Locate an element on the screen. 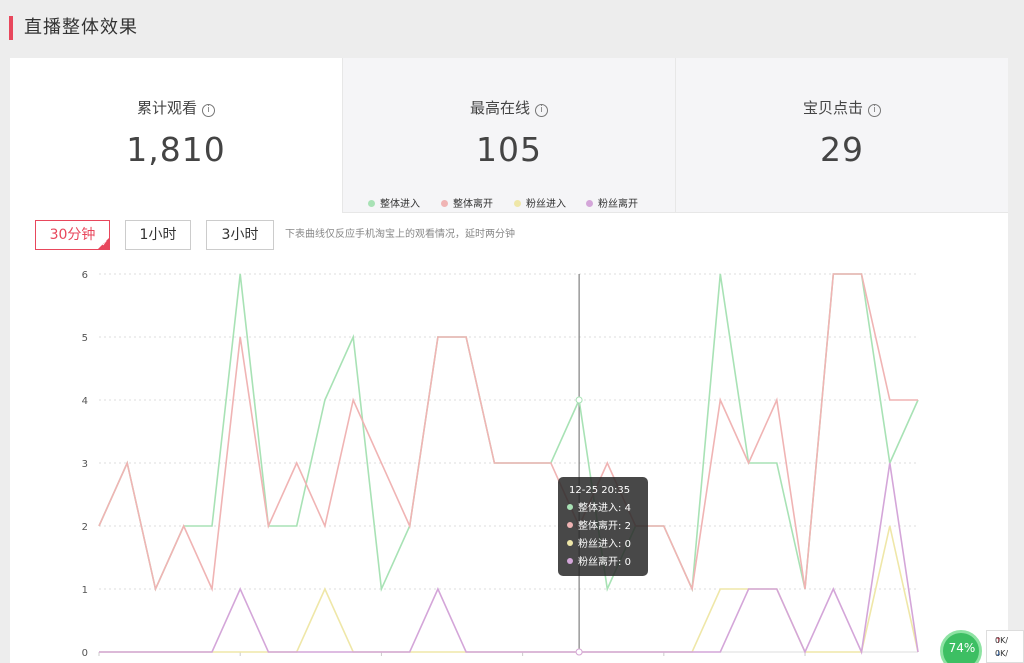 The image size is (1024, 663). cpu-percent: 74% is located at coordinates (962, 648).